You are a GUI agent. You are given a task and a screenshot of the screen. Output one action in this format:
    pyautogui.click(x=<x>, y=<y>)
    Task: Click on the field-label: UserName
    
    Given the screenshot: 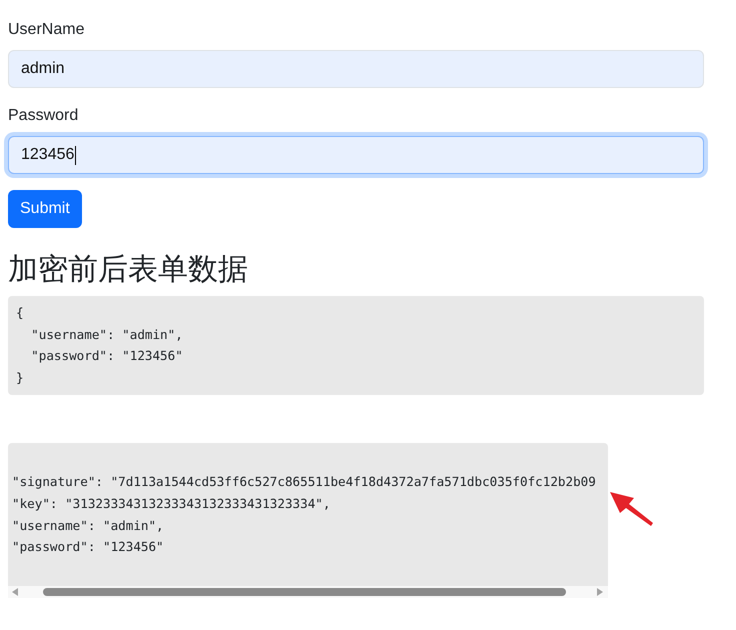 What is the action you would take?
    pyautogui.click(x=46, y=30)
    